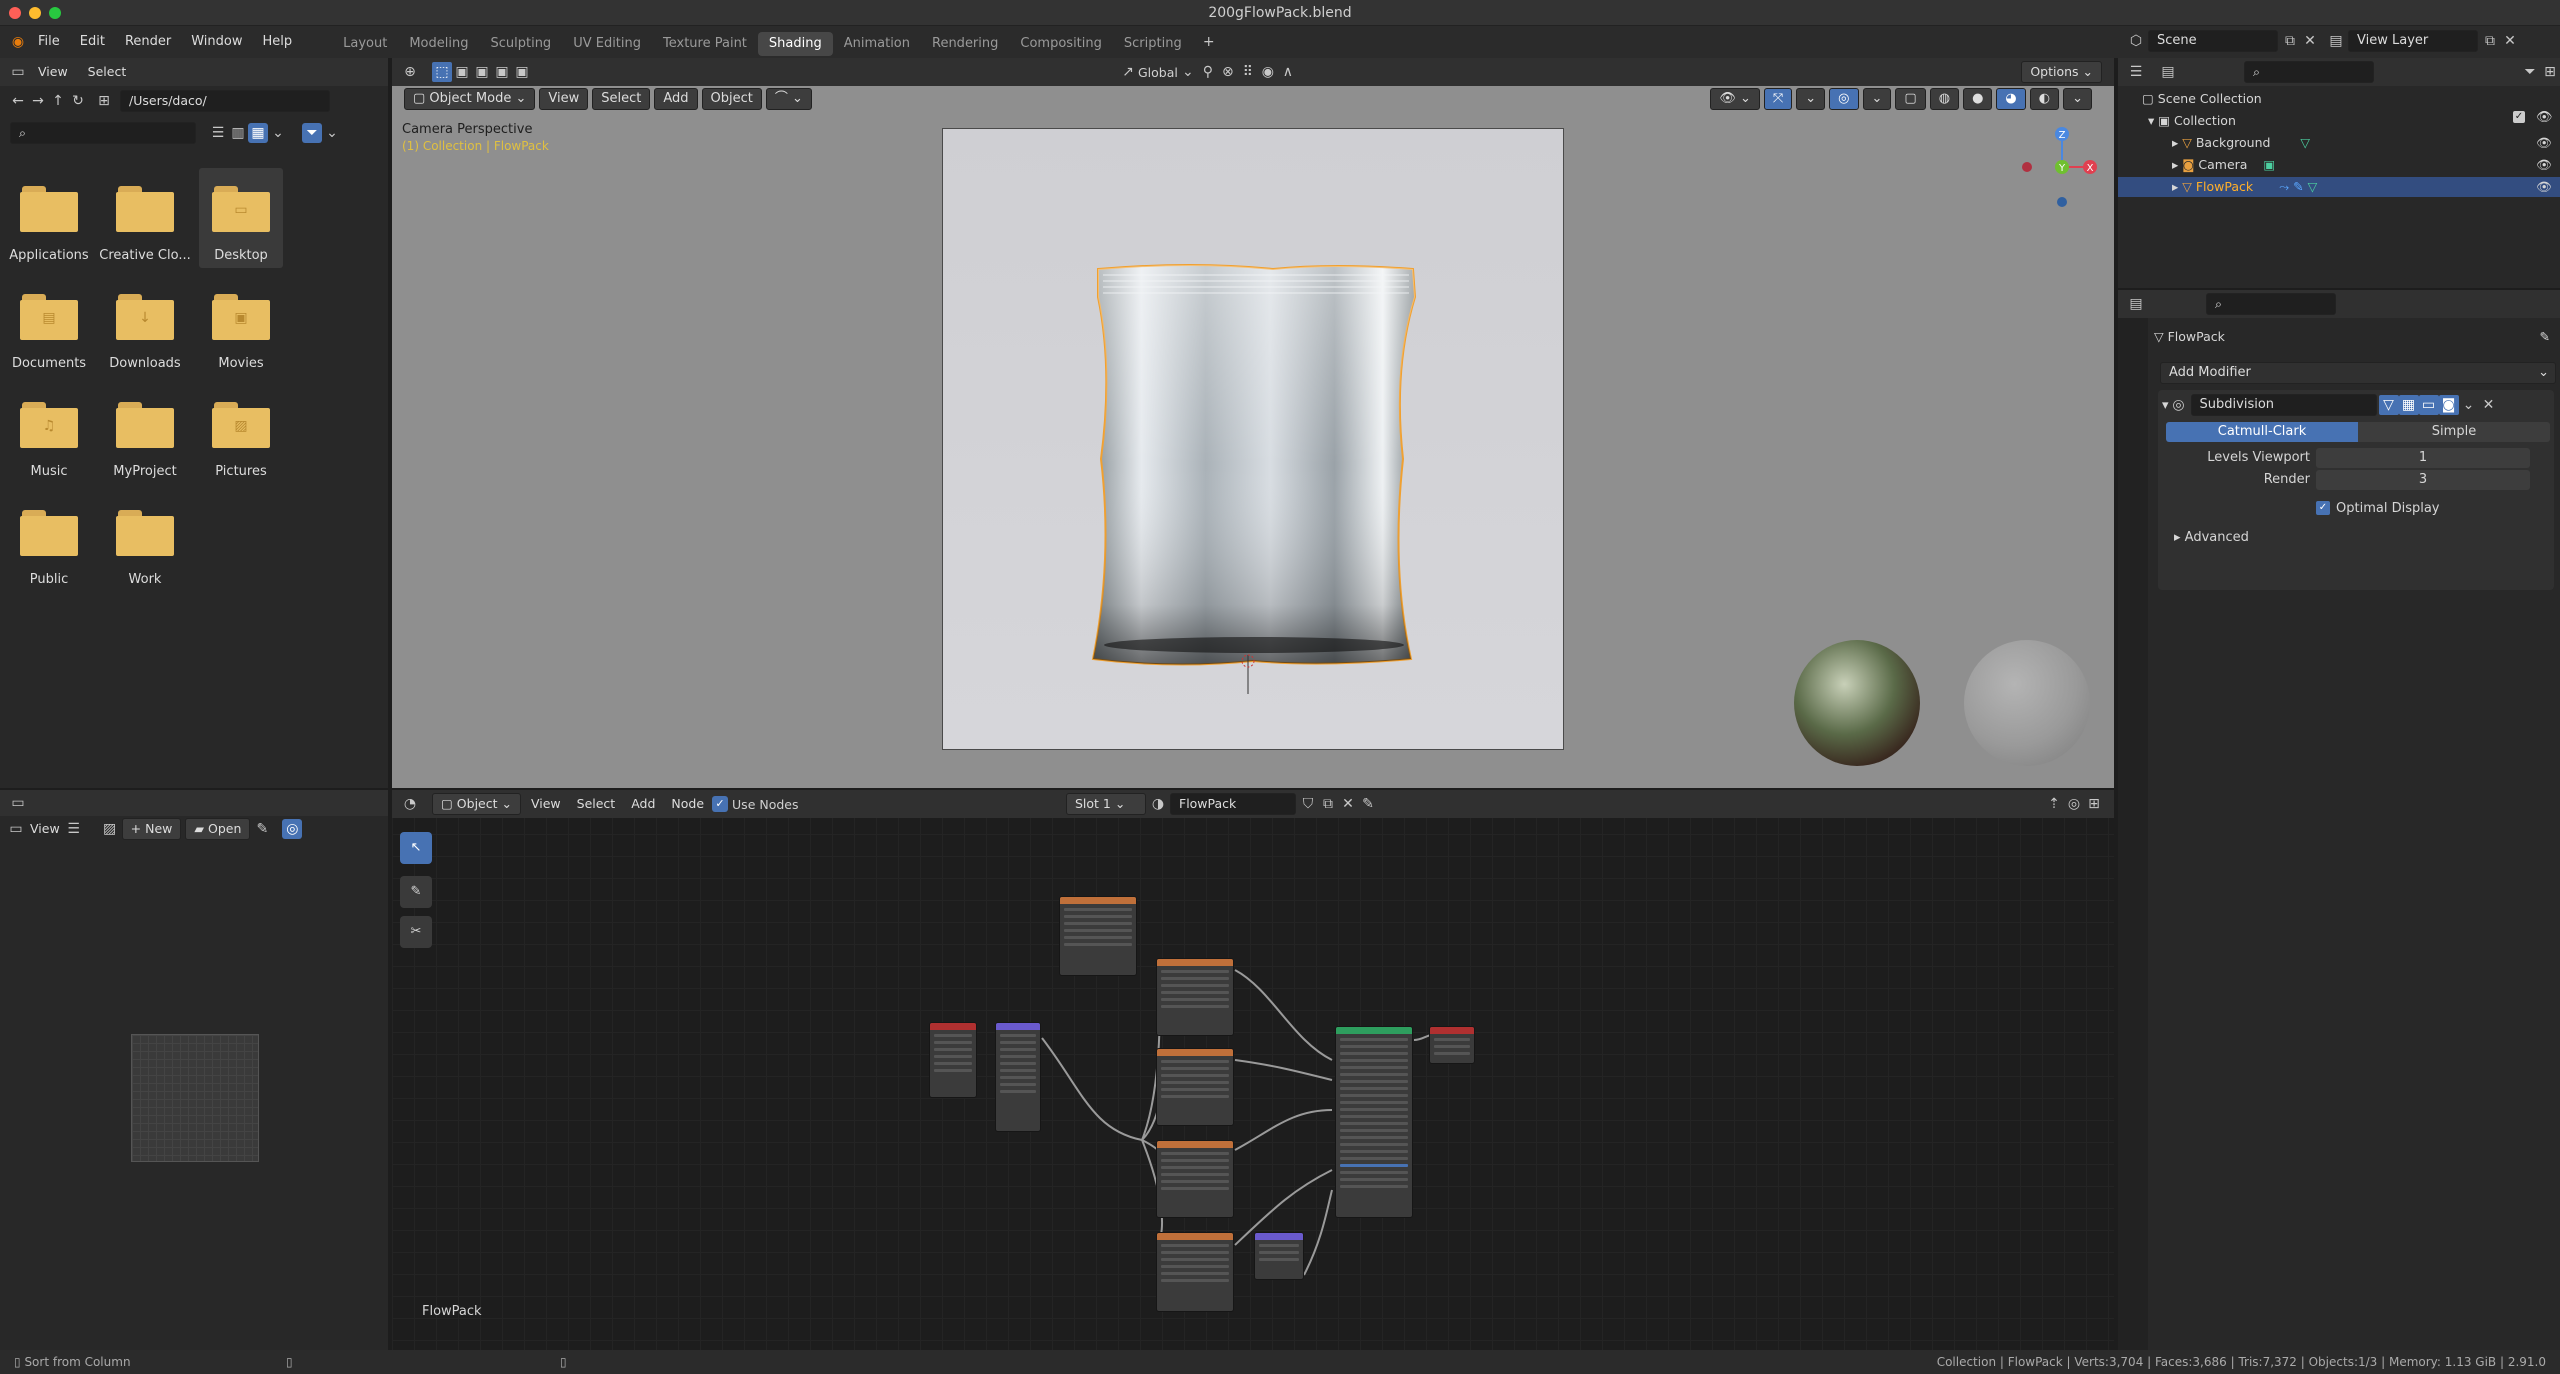 This screenshot has width=2560, height=1374. I want to click on outliner-row-flowpack: ▸ ▽ FlowPack ⤳ ✎ ▽ 👁, so click(2339, 187).